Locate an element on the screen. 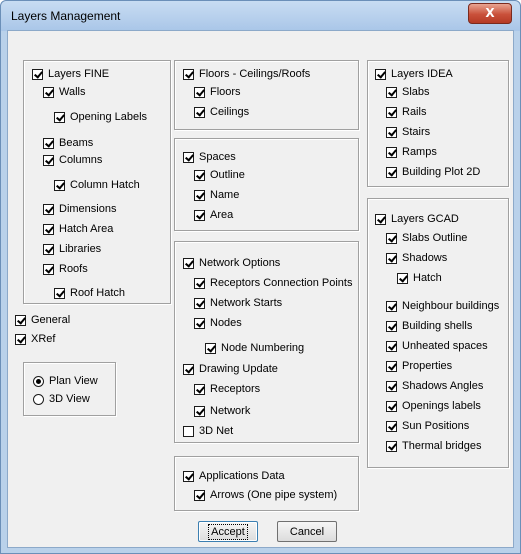 The image size is (521, 554). checkbox-walls: Walls is located at coordinates (64, 92).